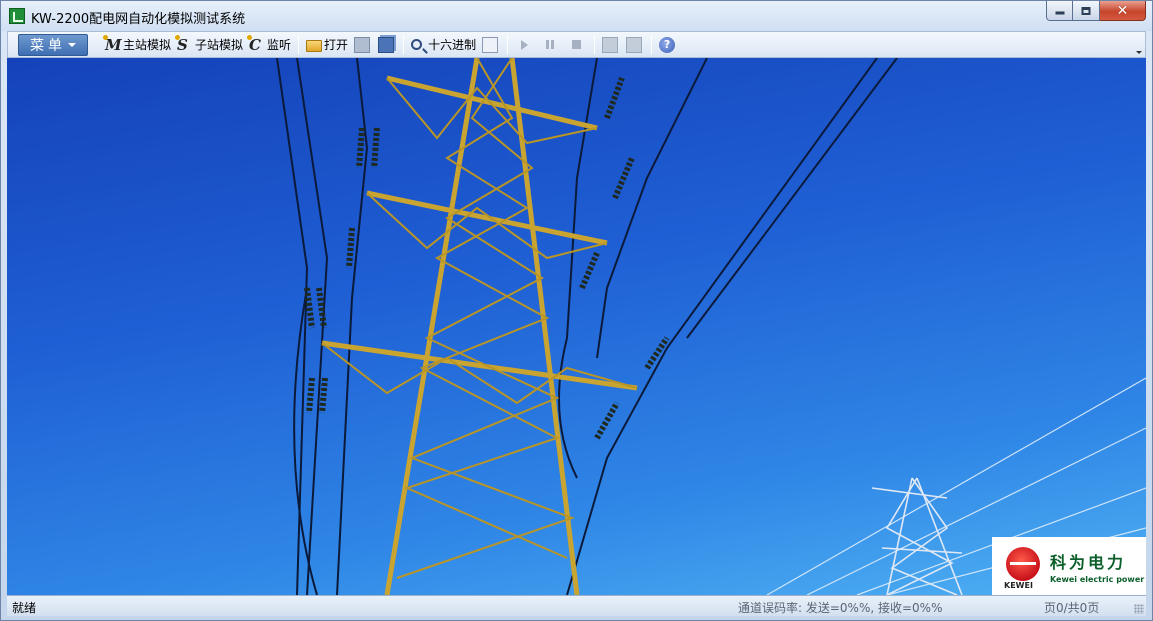 This screenshot has width=1153, height=621. Describe the element at coordinates (1097, 579) in the screenshot. I see `logo-english-name: Kewei electric power` at that location.